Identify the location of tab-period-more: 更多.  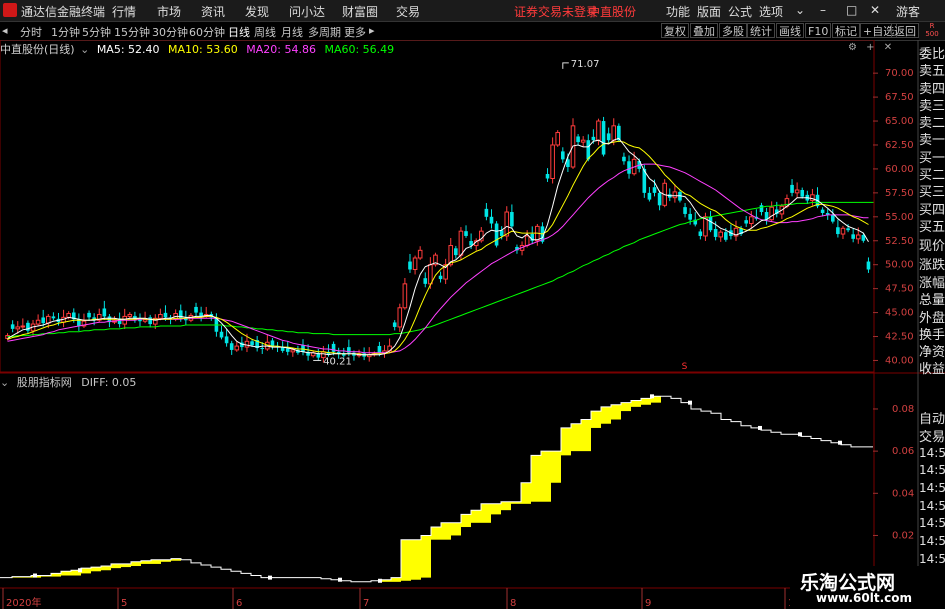
(355, 32).